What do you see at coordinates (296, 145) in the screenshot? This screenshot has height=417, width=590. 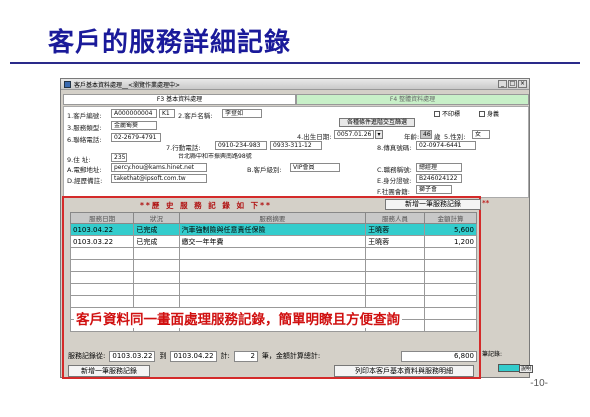 I see `mobile2-field: 0933-311-12` at bounding box center [296, 145].